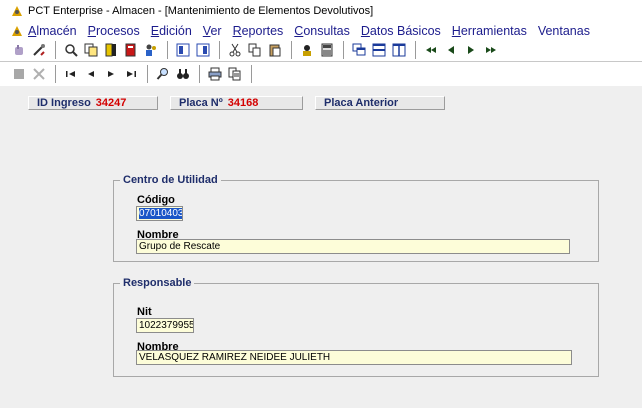 The height and width of the screenshot is (408, 642). I want to click on search-records-icon, so click(71, 50).